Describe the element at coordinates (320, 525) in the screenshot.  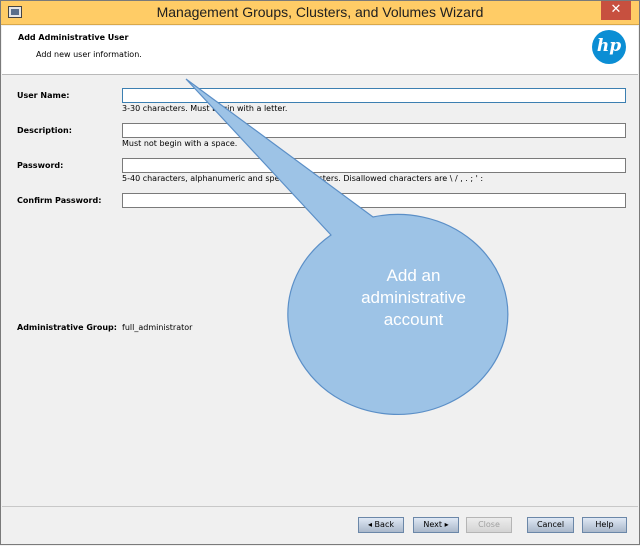
I see `button-bar: ◂ Back Next ▸ Close Cancel Help` at that location.